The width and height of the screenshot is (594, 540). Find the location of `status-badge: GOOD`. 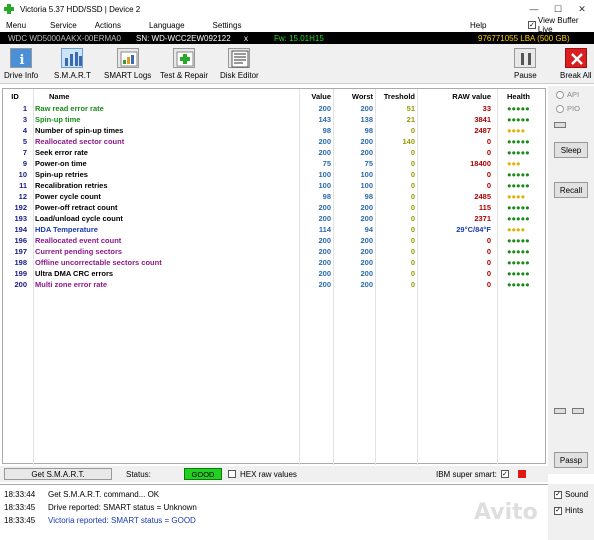

status-badge: GOOD is located at coordinates (203, 474).